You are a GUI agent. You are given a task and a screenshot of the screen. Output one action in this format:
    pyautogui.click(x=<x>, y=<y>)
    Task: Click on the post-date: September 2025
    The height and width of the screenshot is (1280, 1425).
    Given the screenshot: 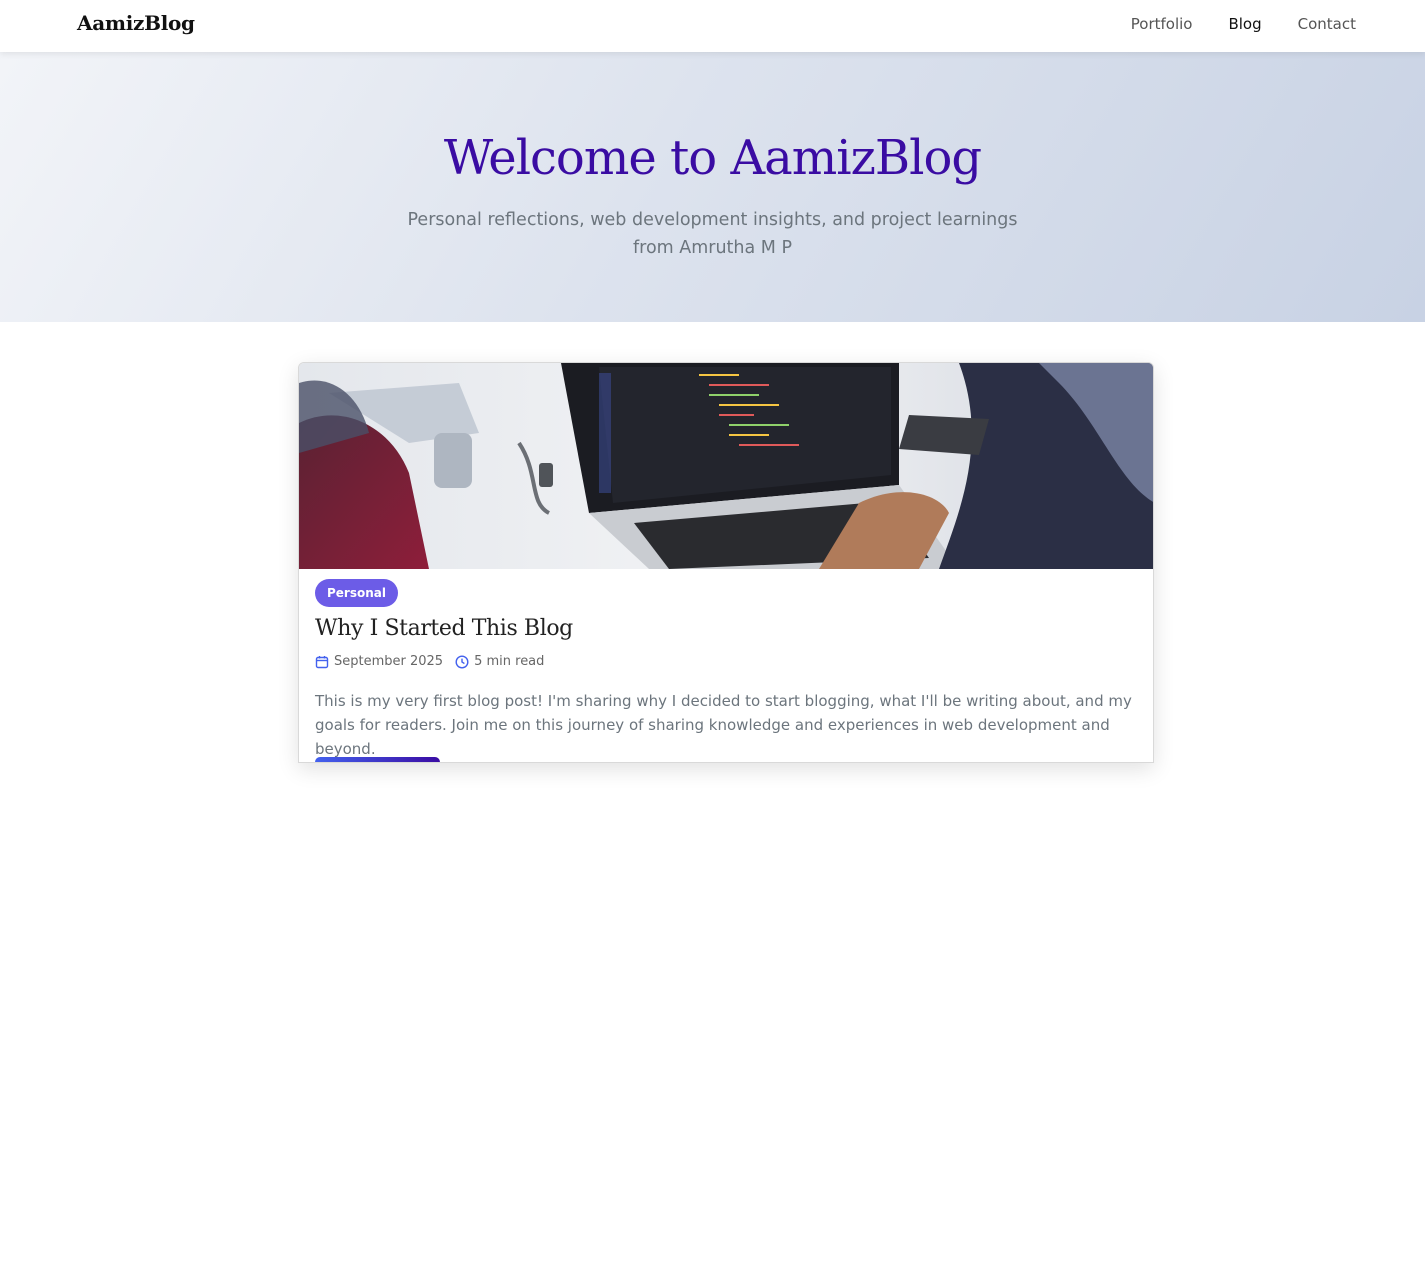 What is the action you would take?
    pyautogui.click(x=379, y=661)
    